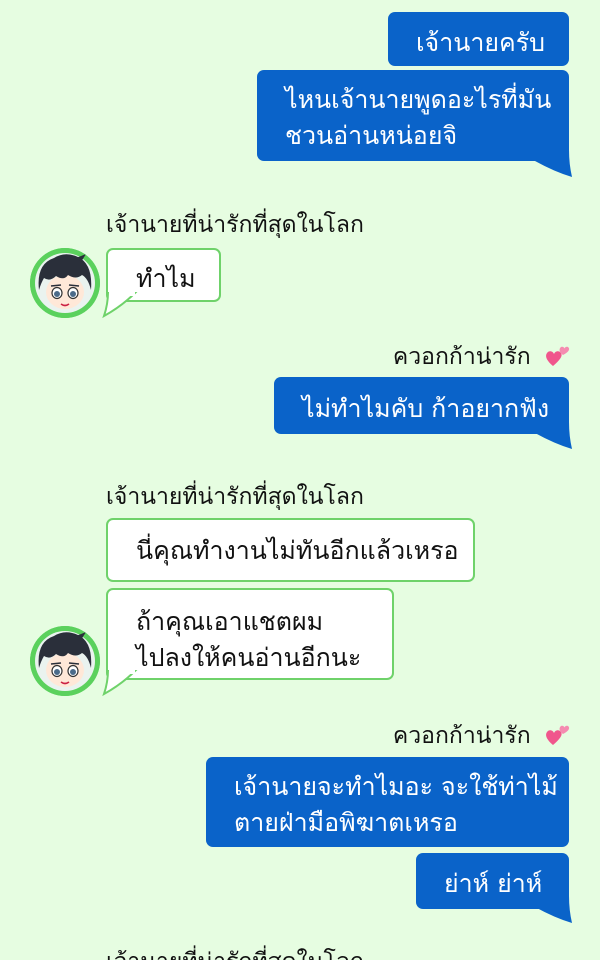 This screenshot has width=600, height=960. What do you see at coordinates (166, 278) in the screenshot?
I see `message-text: ทำไม` at bounding box center [166, 278].